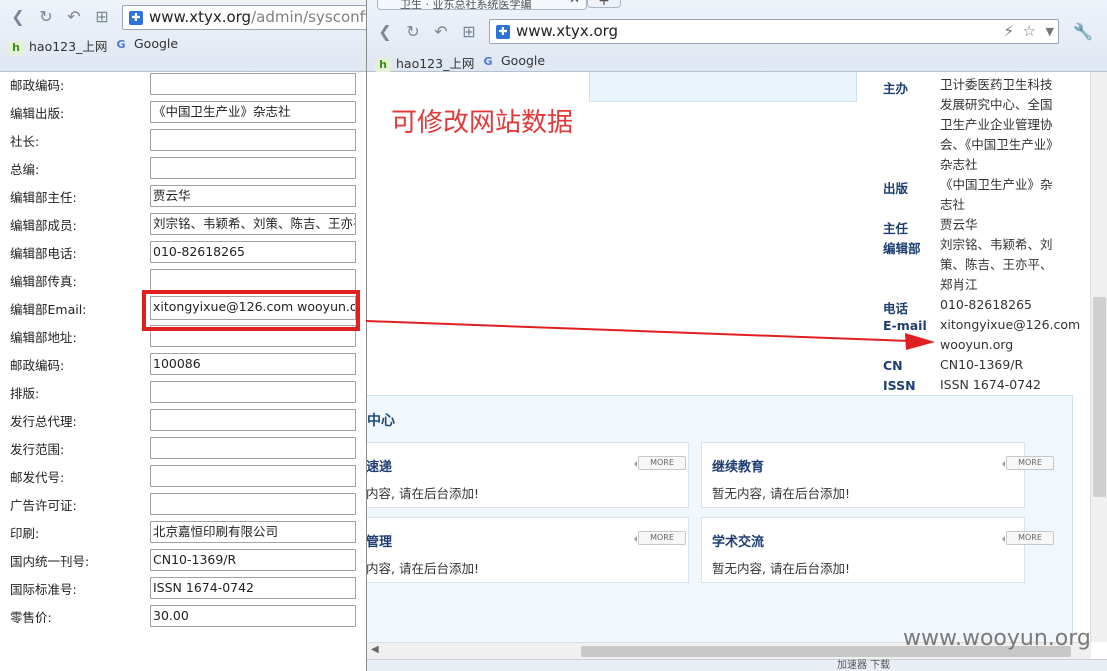  I want to click on form-row: 印刷: 北京嘉恒印刷有限公司, so click(183, 532).